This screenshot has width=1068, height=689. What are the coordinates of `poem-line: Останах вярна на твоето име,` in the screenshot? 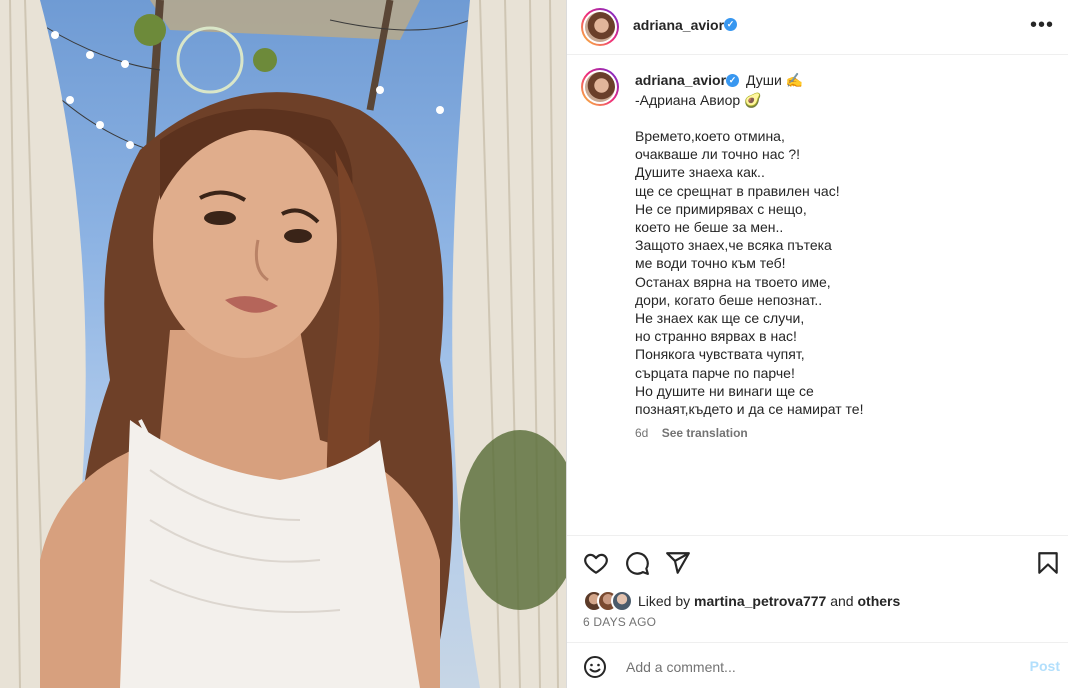 It's located at (733, 281).